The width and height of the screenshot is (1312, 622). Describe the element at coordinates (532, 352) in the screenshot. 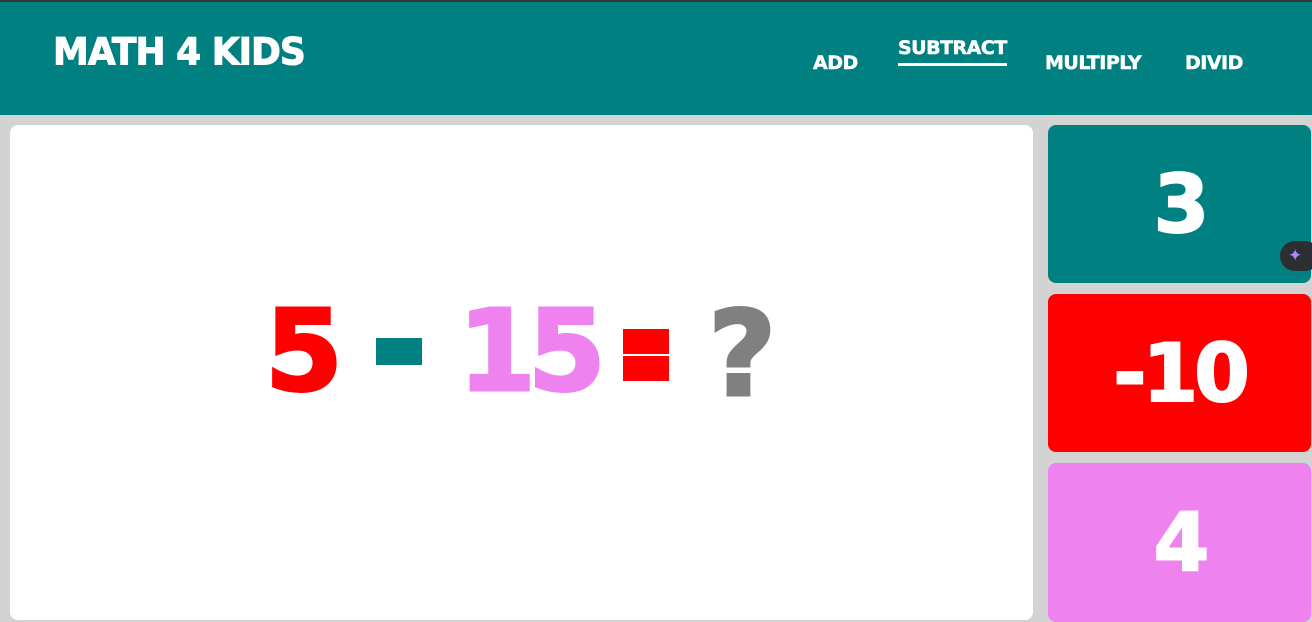

I see `operand-b: 15` at that location.